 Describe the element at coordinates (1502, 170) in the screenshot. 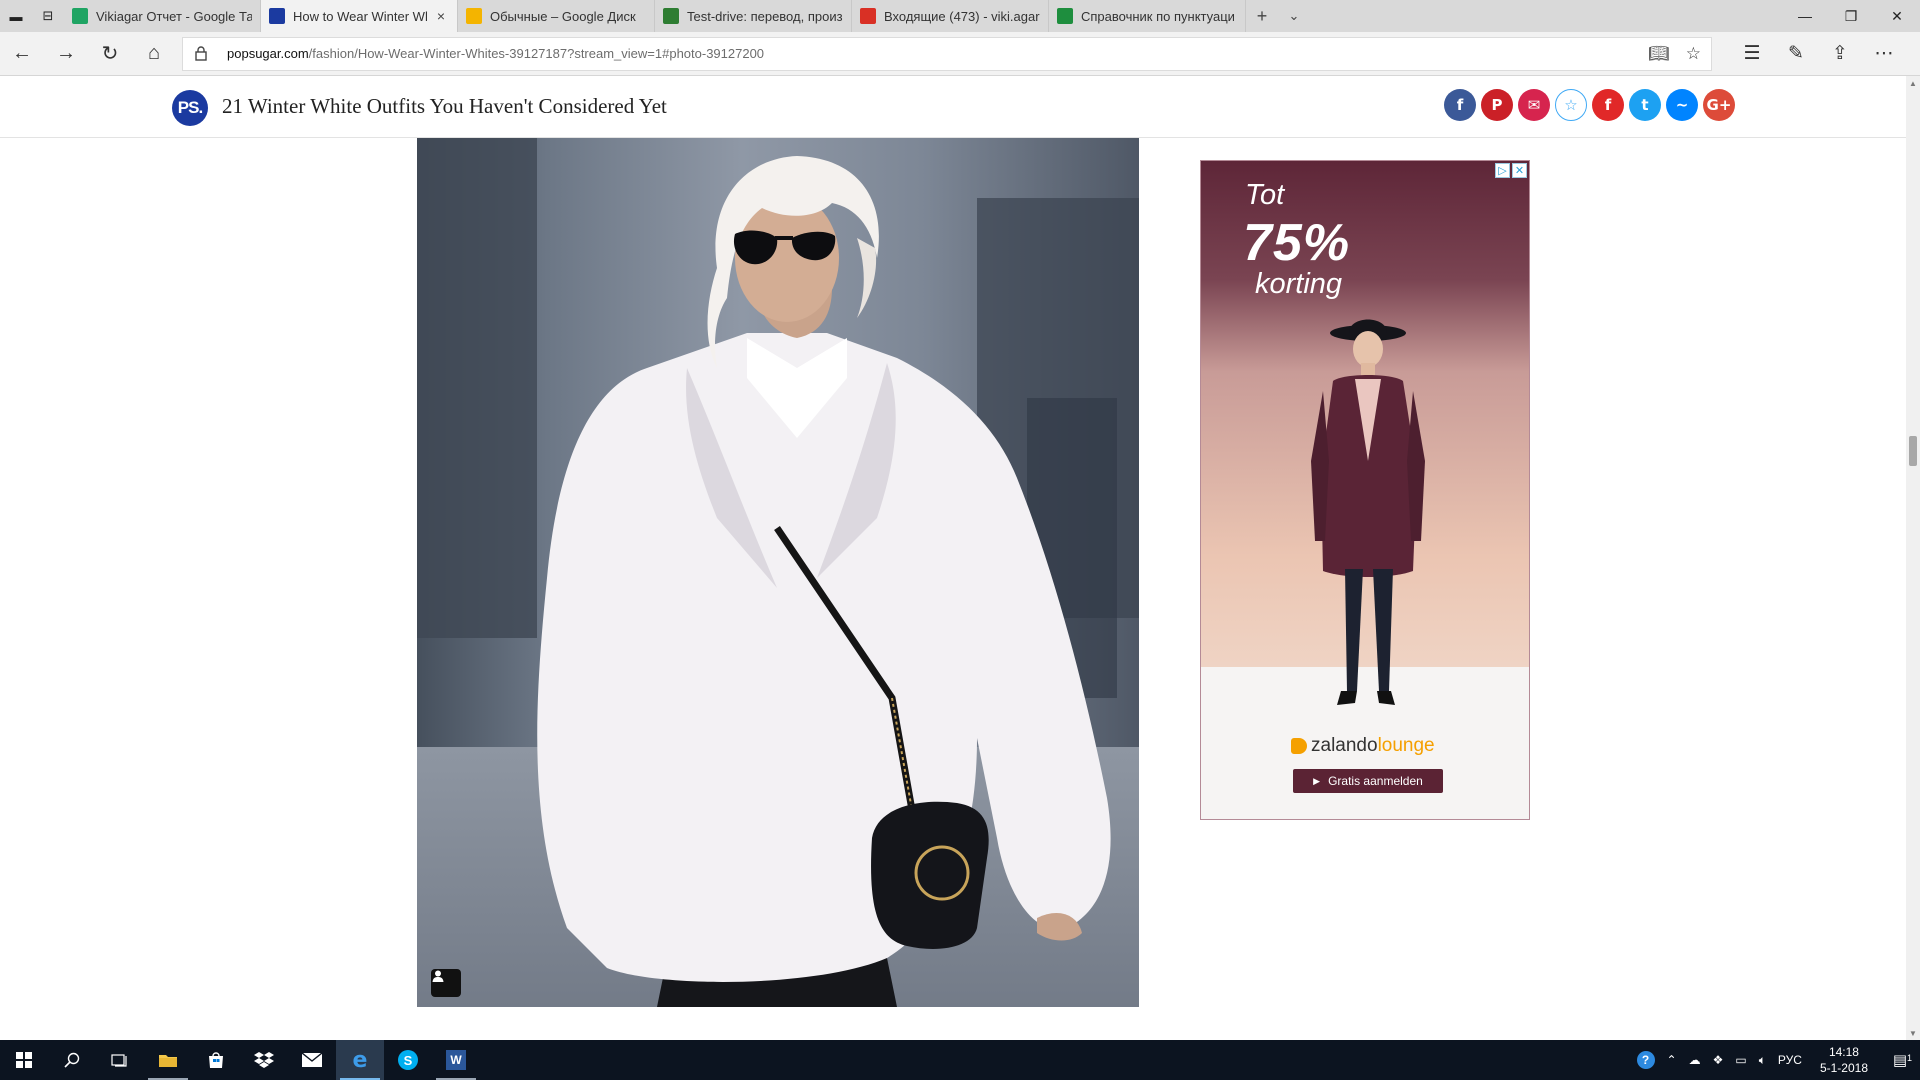

I see `adchoices-icon: ▷` at that location.